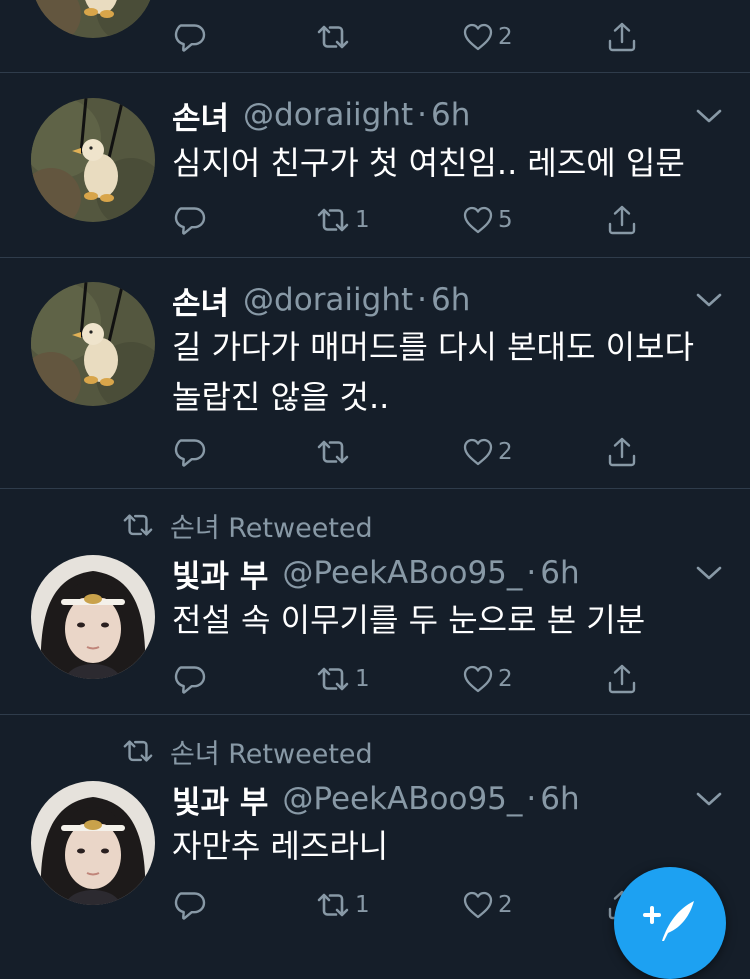  I want to click on tweet-text: 길 가다가 매머드를 다시 본대도 이보다 놀랍진 않을 것.., so click(452, 372).